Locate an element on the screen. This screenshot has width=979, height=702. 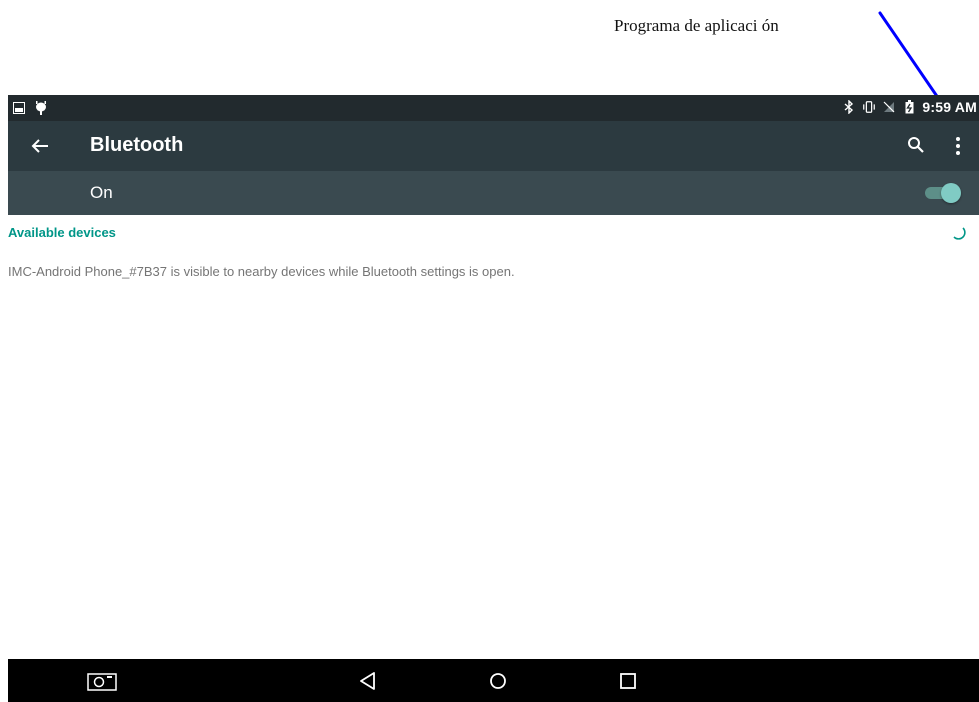
available-devices-header: Available devices is located at coordinates (62, 232).